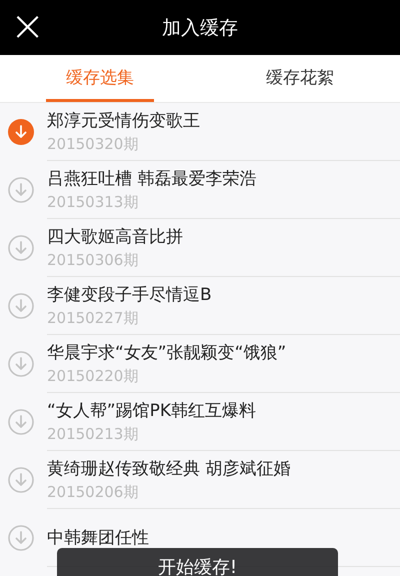  I want to click on episode-date: 20150306期, so click(93, 260).